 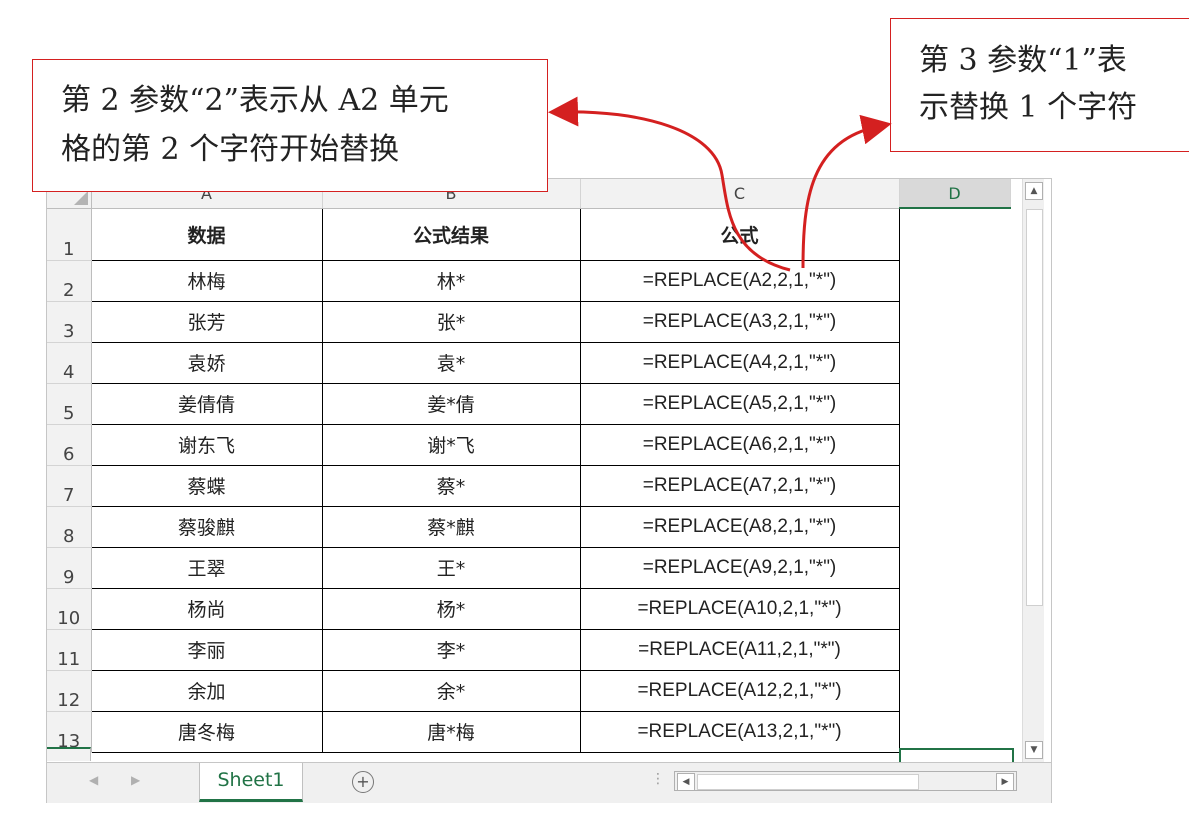 I want to click on arrow-to-param3-callout, so click(x=846, y=191).